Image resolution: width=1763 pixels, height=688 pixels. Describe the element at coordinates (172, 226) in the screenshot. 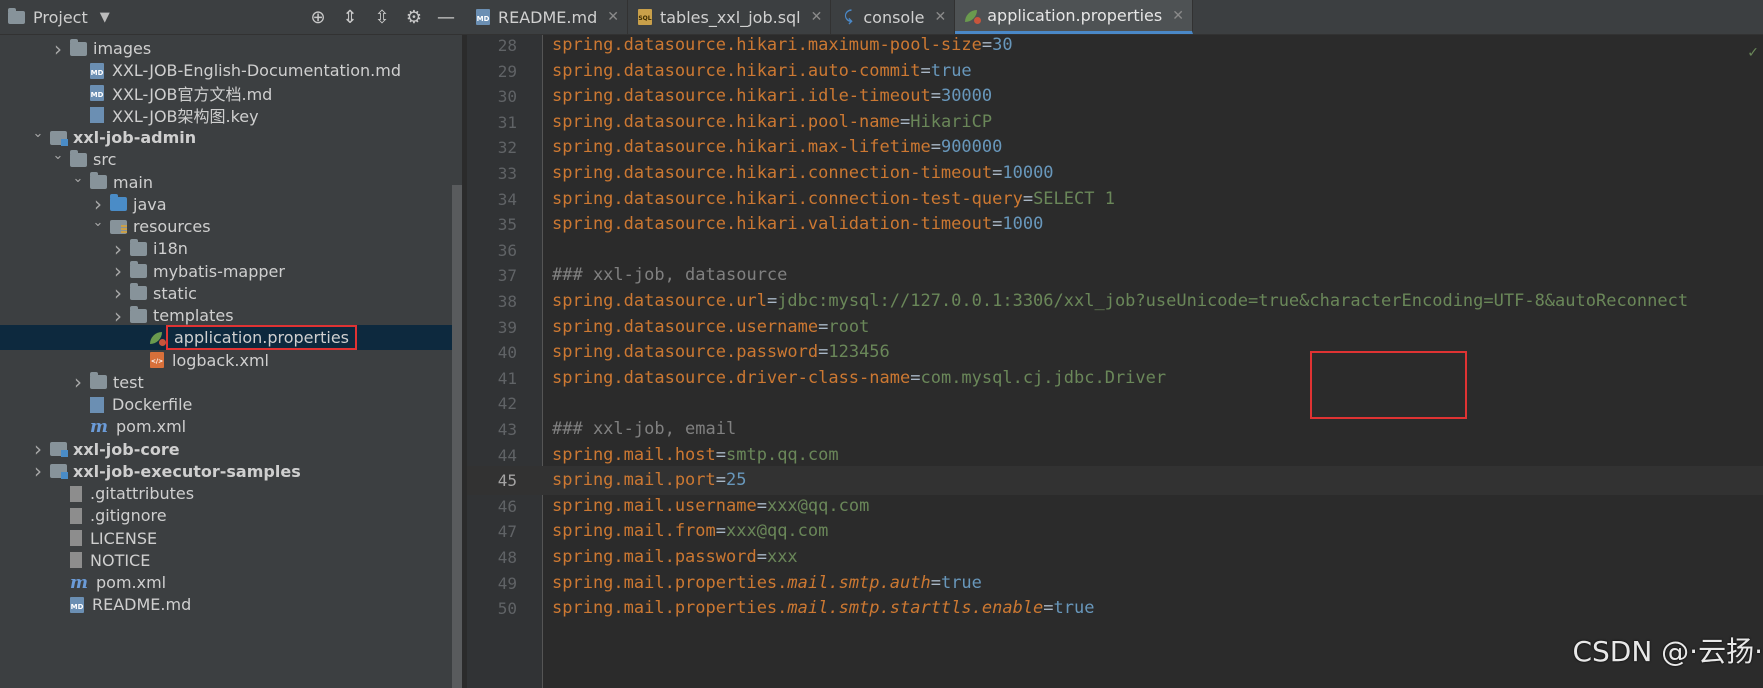

I see `tree-item-label: resources` at that location.